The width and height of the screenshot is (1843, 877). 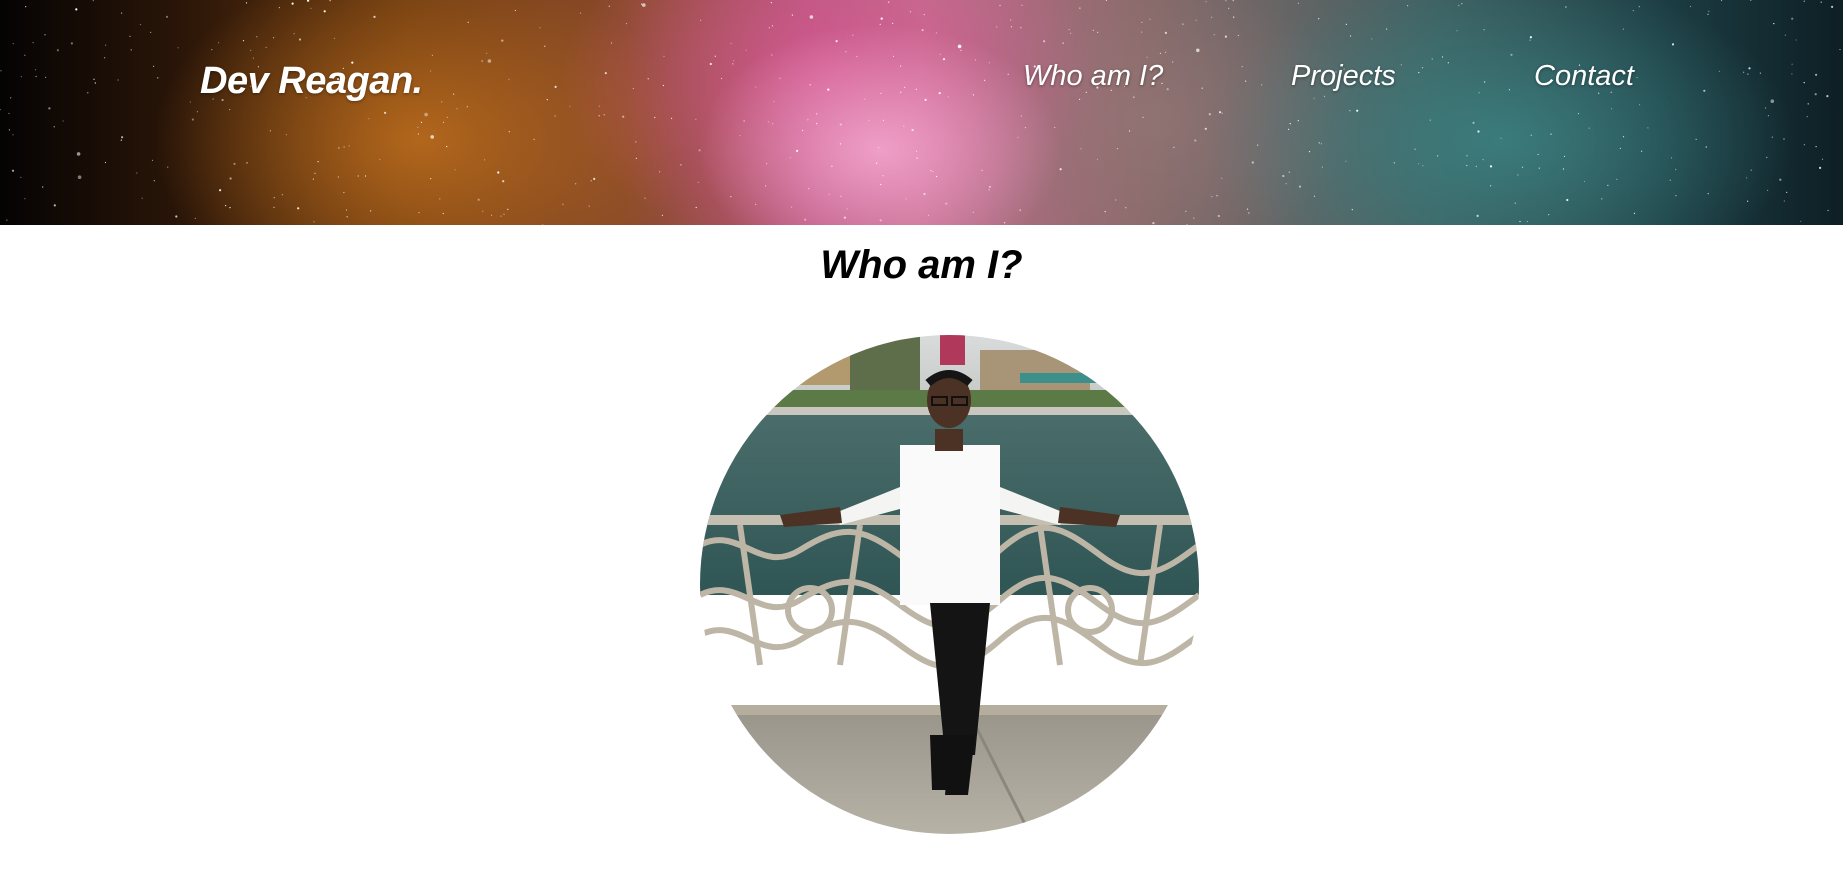 I want to click on nav-link-contact: Contact, so click(x=1584, y=76).